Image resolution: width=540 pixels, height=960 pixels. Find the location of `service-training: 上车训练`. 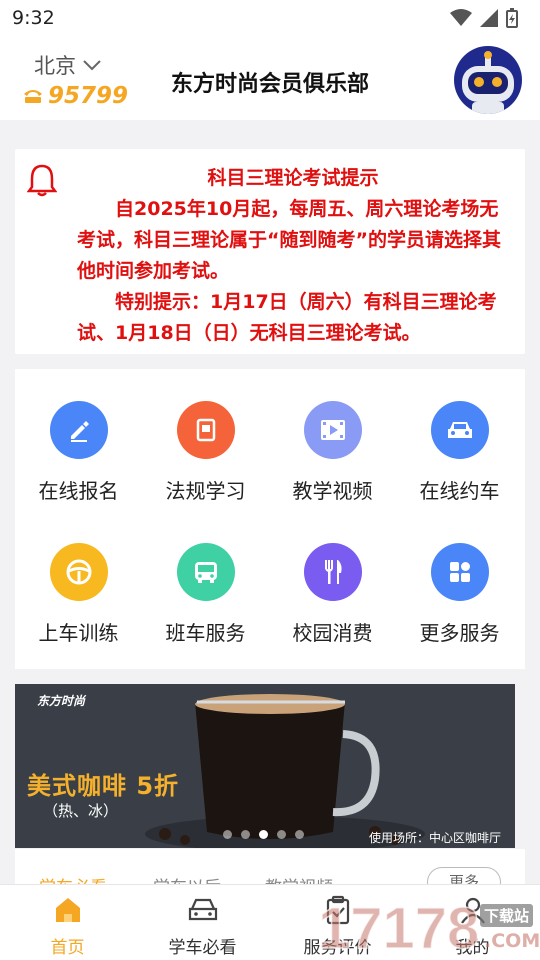

service-training: 上车训练 is located at coordinates (78, 594).